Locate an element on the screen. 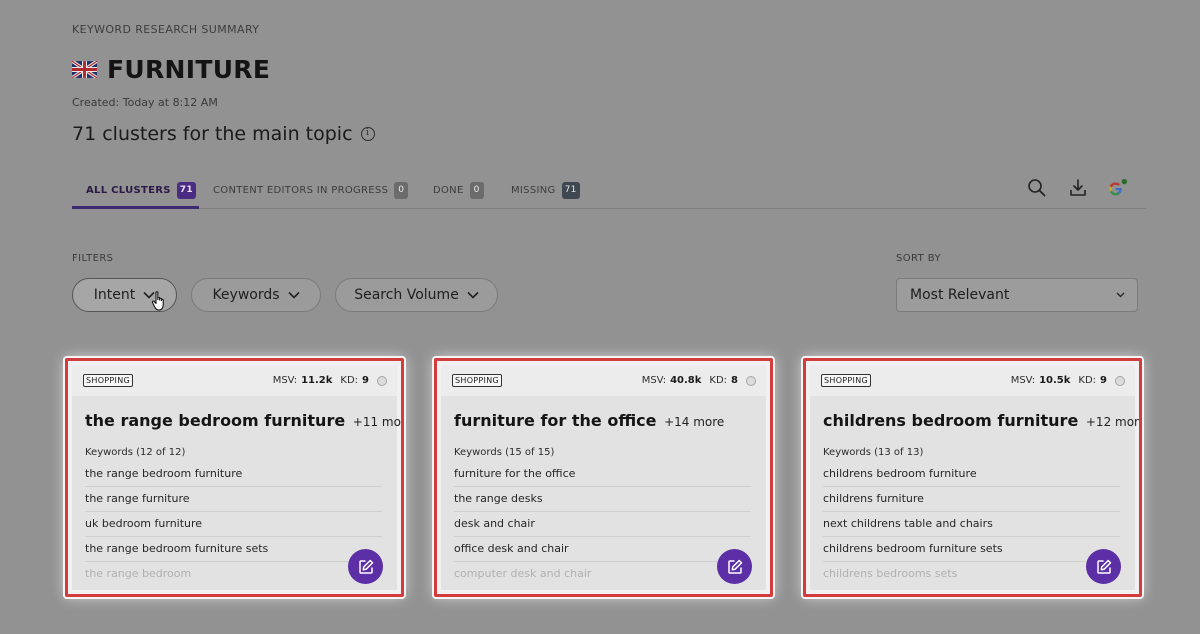  filters-label: FILTERS is located at coordinates (93, 258).